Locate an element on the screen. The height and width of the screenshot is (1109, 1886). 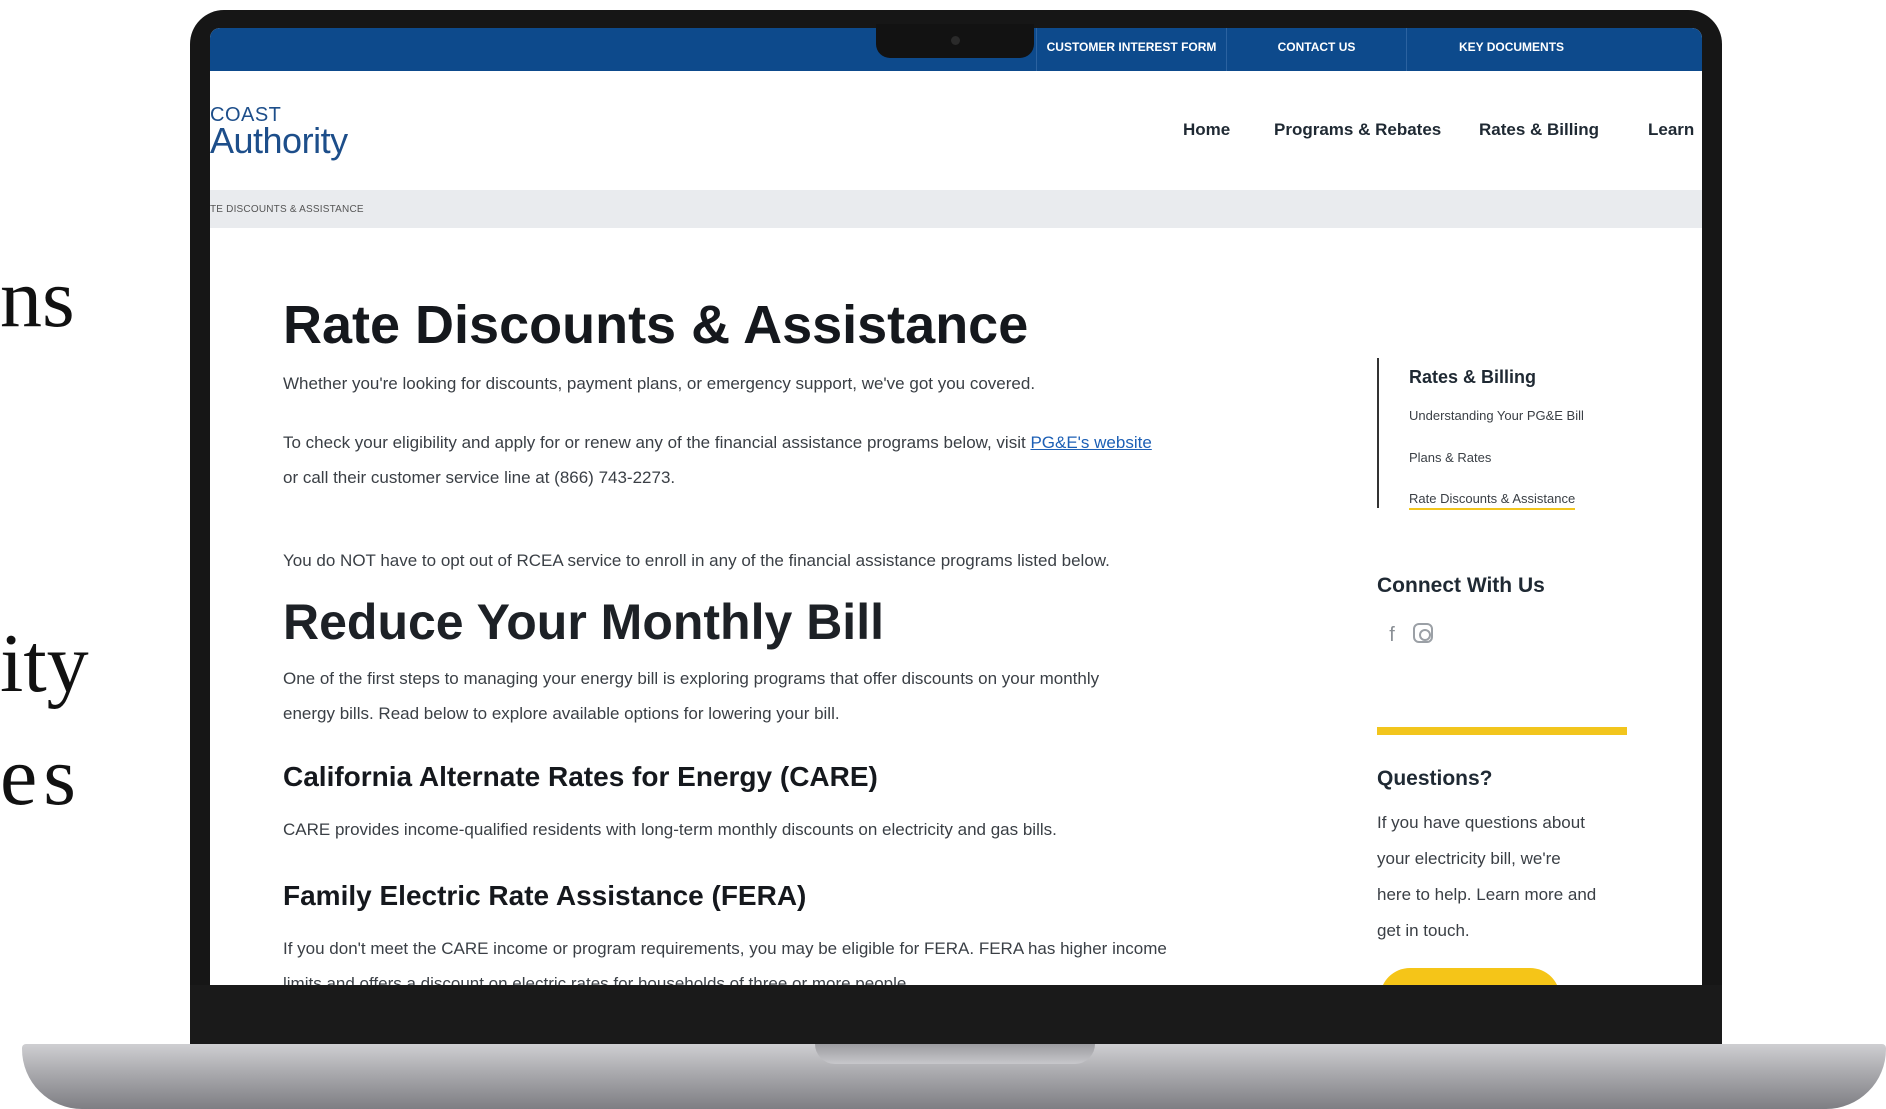
page-title: Rate Discounts & Assistance is located at coordinates (656, 325).